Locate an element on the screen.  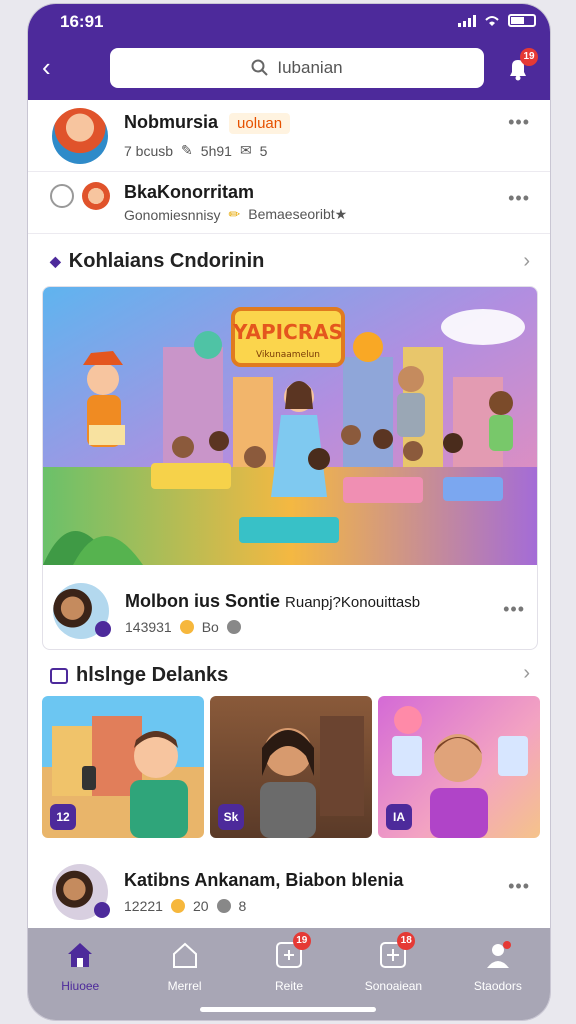
highlights-section-title: hlslnge Delanks is located at coordinates (139, 675).